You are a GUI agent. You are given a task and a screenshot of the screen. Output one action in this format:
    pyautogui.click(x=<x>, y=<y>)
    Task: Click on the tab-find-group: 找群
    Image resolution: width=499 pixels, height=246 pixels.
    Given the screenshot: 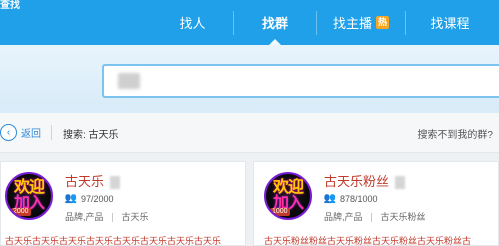 What is the action you would take?
    pyautogui.click(x=275, y=22)
    